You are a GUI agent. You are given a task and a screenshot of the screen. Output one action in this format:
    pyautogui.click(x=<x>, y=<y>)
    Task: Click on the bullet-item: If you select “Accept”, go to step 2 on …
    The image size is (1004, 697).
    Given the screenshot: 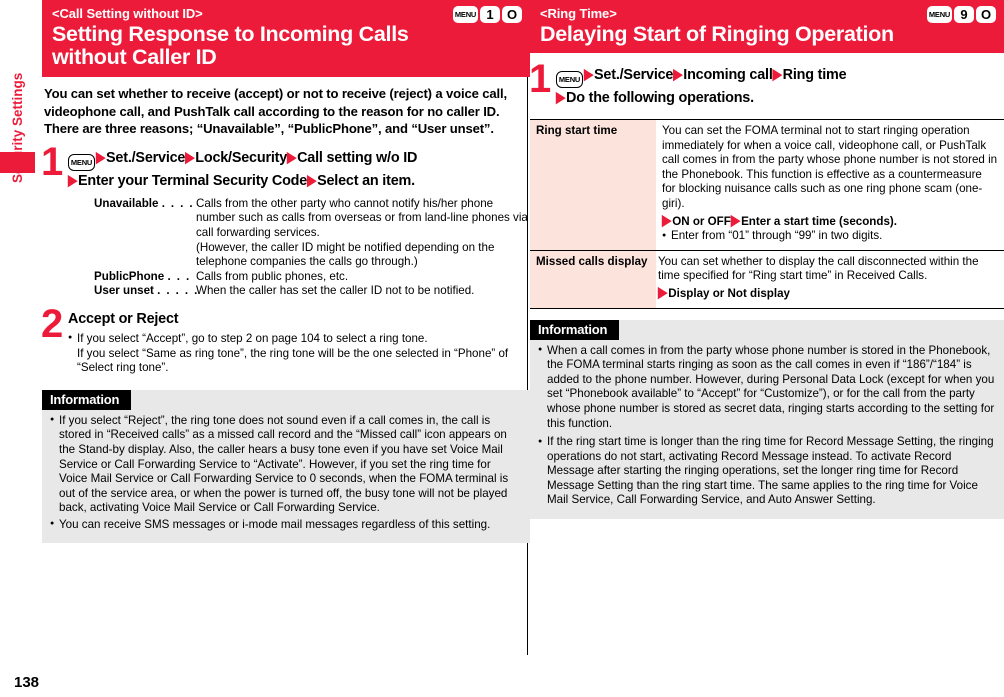 What is the action you would take?
    pyautogui.click(x=299, y=339)
    